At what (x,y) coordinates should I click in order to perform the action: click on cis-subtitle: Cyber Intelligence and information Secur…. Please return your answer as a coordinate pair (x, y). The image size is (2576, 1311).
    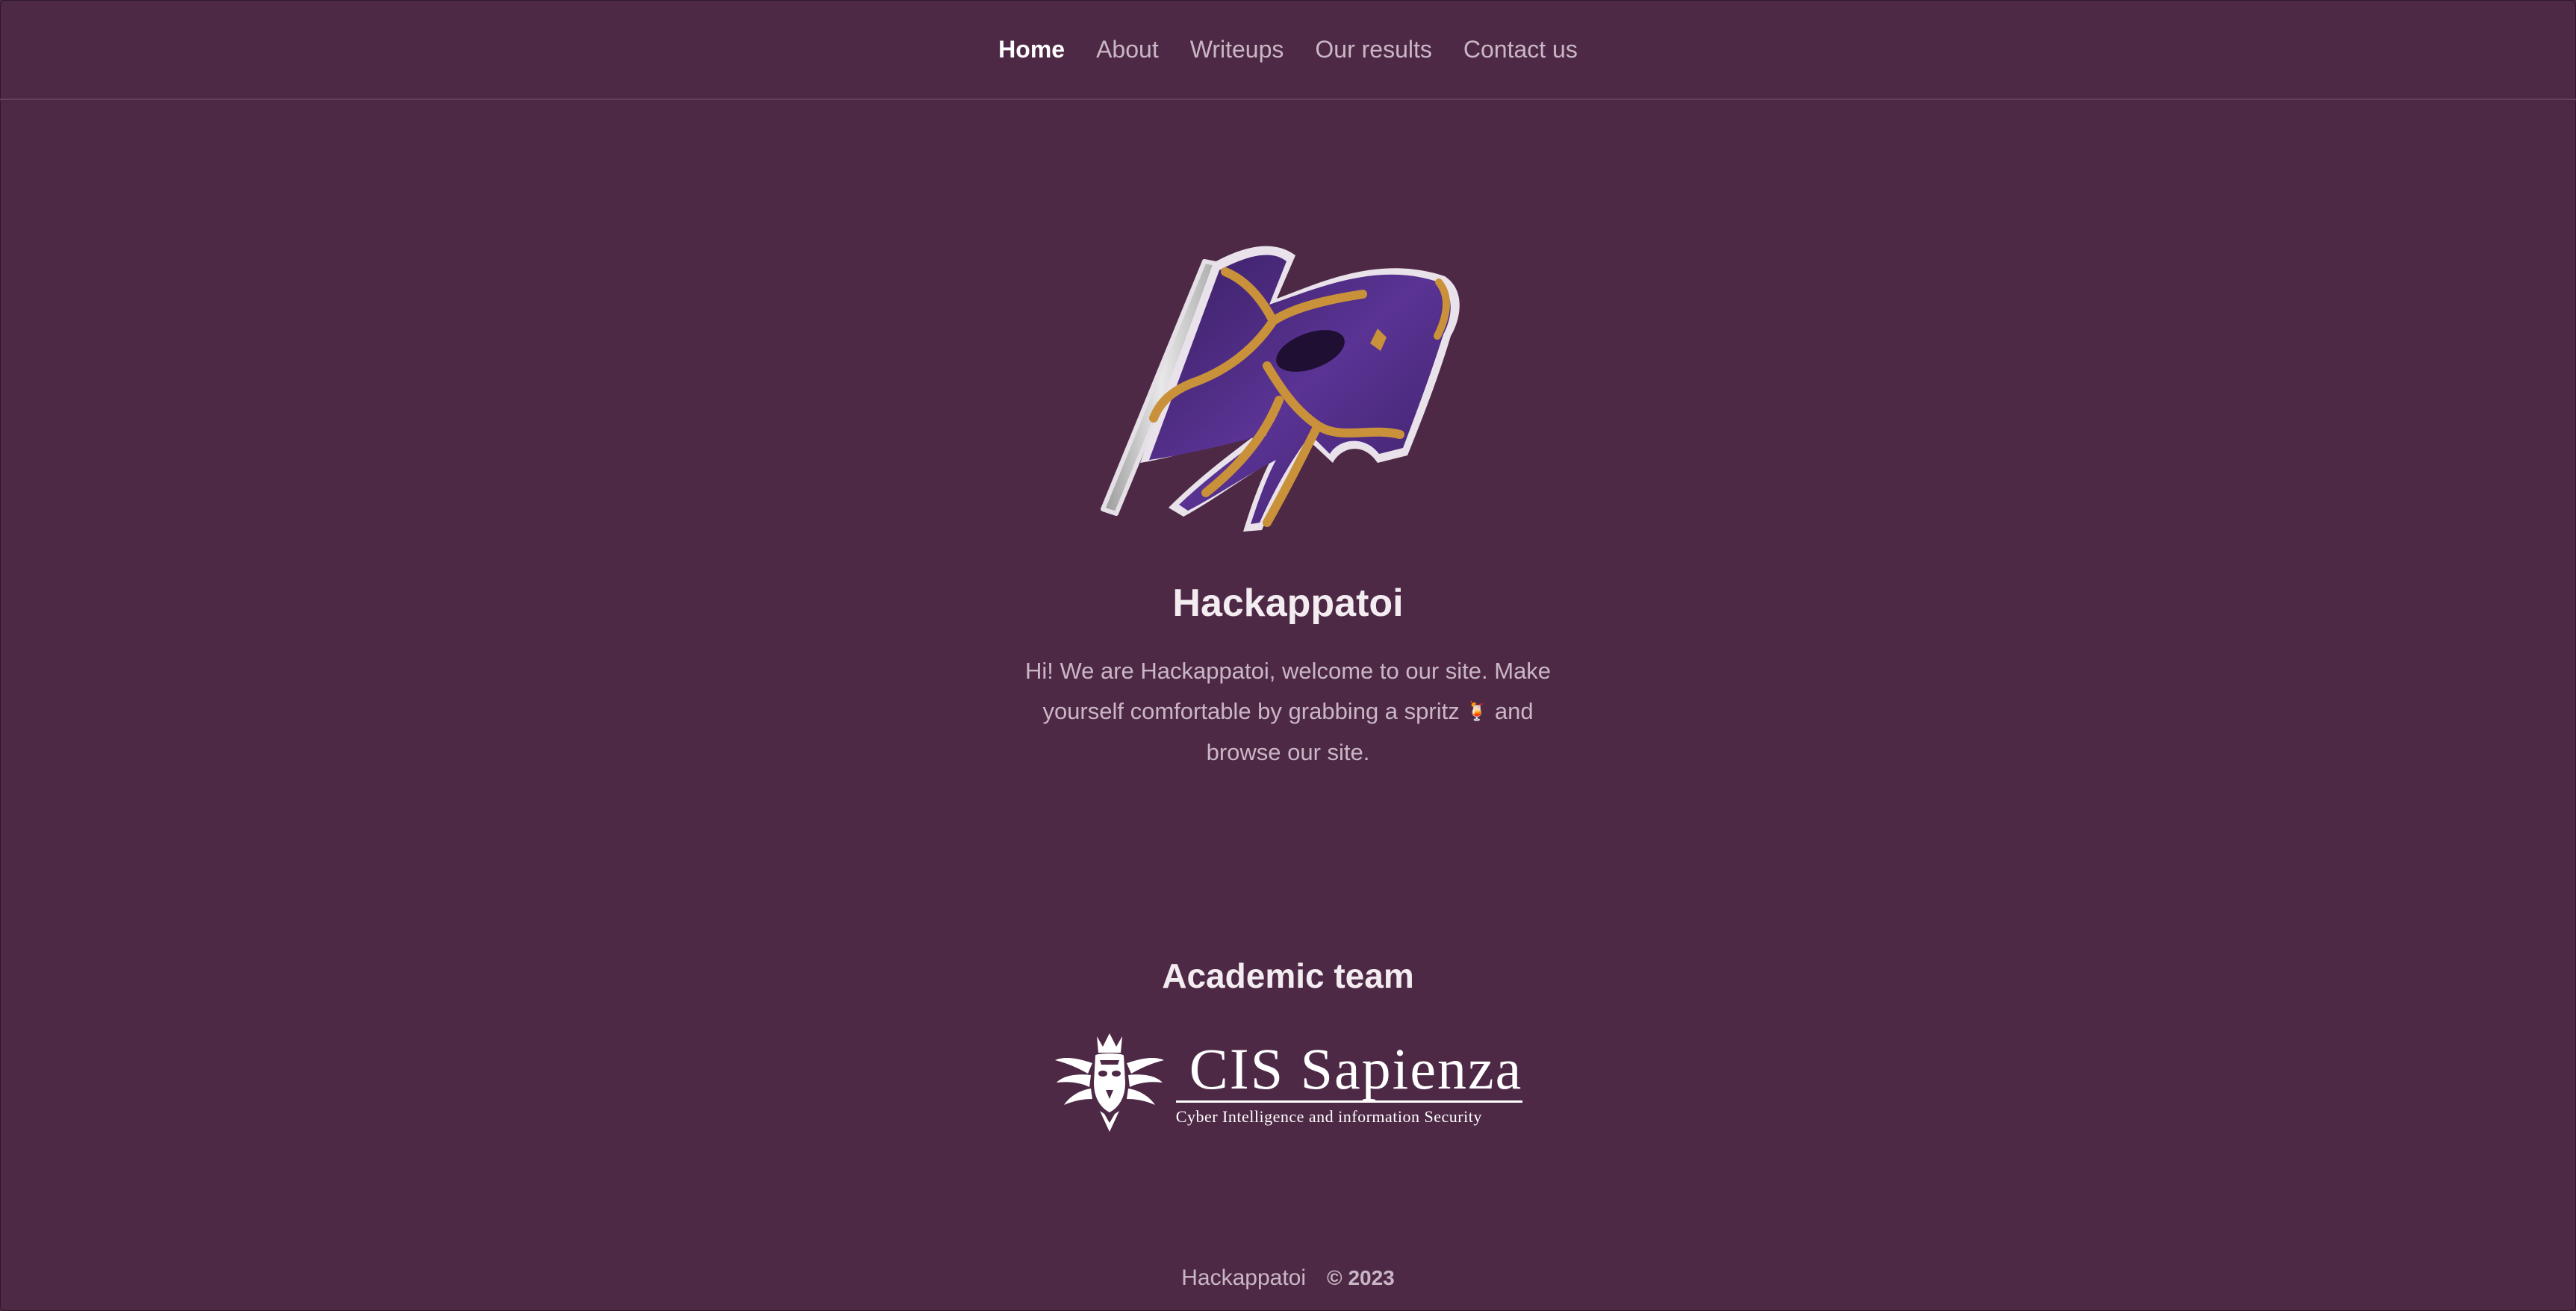
    Looking at the image, I should click on (1328, 1116).